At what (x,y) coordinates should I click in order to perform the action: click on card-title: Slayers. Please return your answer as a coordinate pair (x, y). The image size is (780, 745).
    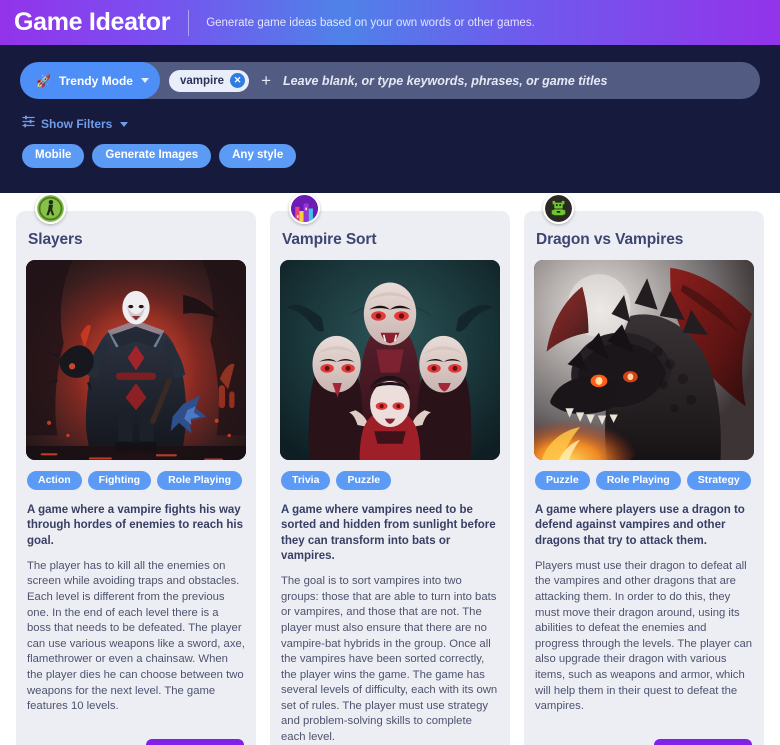
    Looking at the image, I should click on (55, 239).